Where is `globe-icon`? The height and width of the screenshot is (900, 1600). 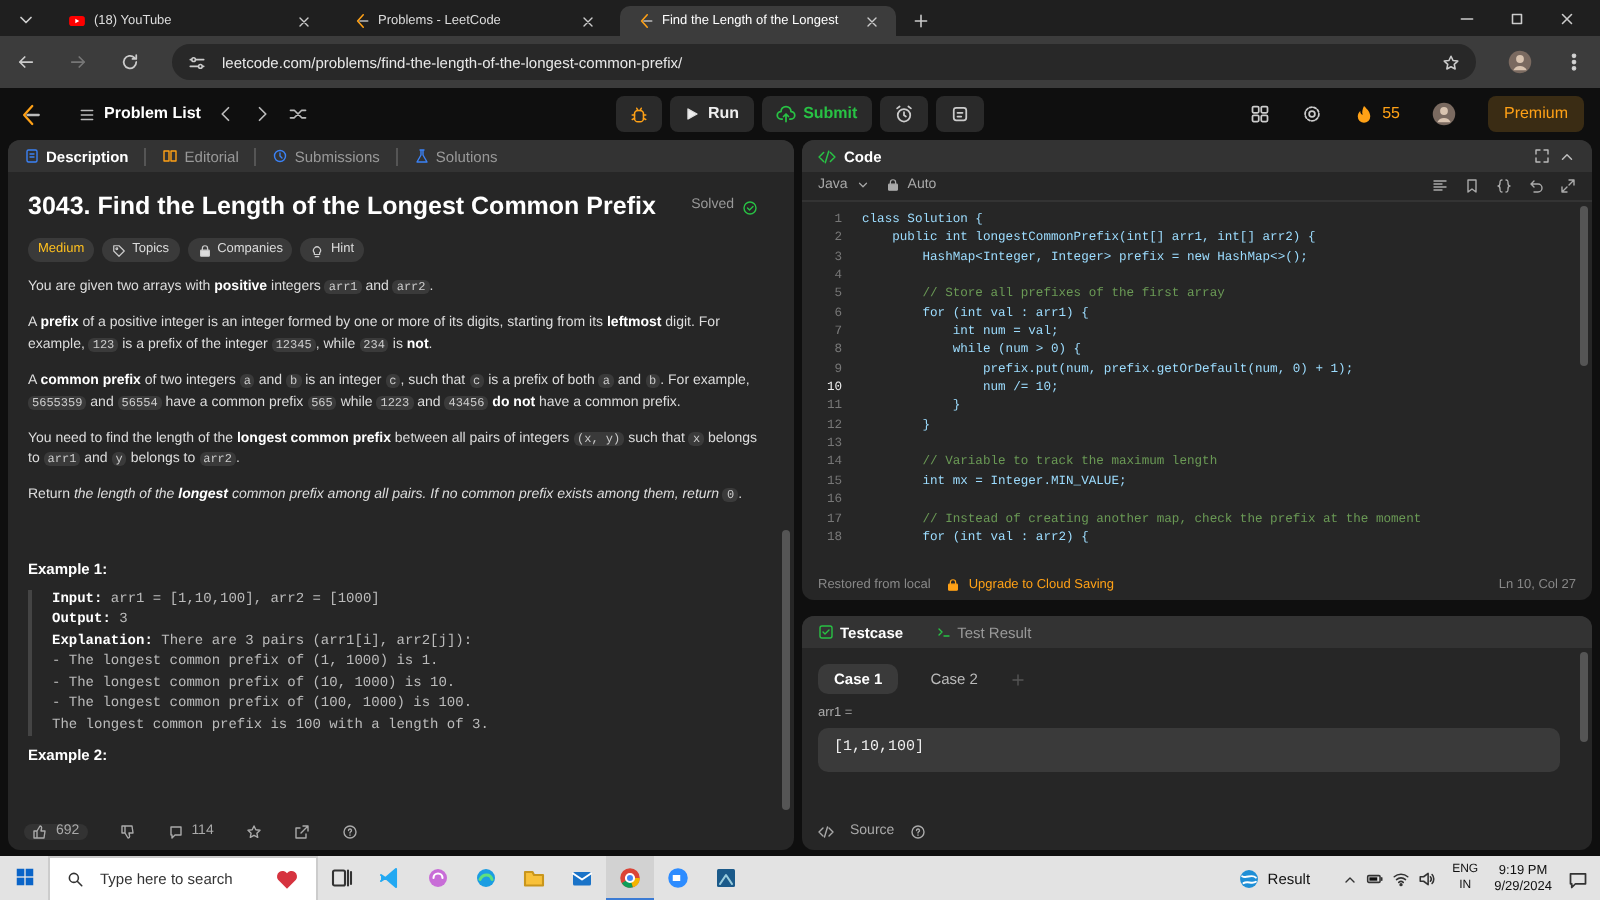 globe-icon is located at coordinates (1248, 879).